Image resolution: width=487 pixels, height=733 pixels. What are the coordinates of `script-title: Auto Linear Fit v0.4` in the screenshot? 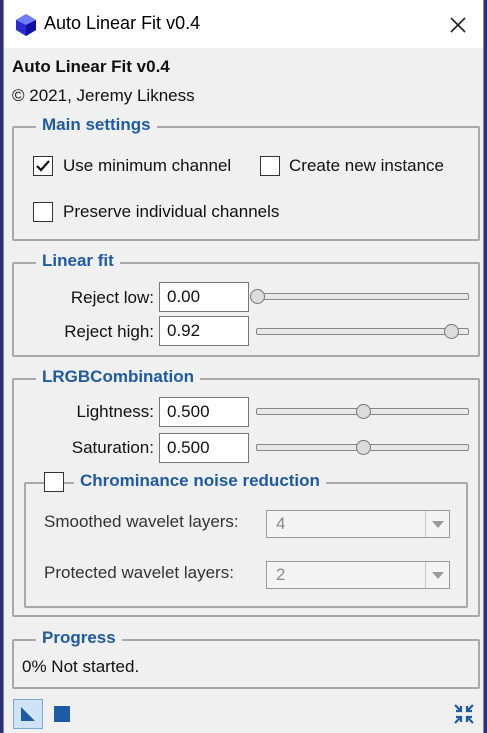 It's located at (91, 66).